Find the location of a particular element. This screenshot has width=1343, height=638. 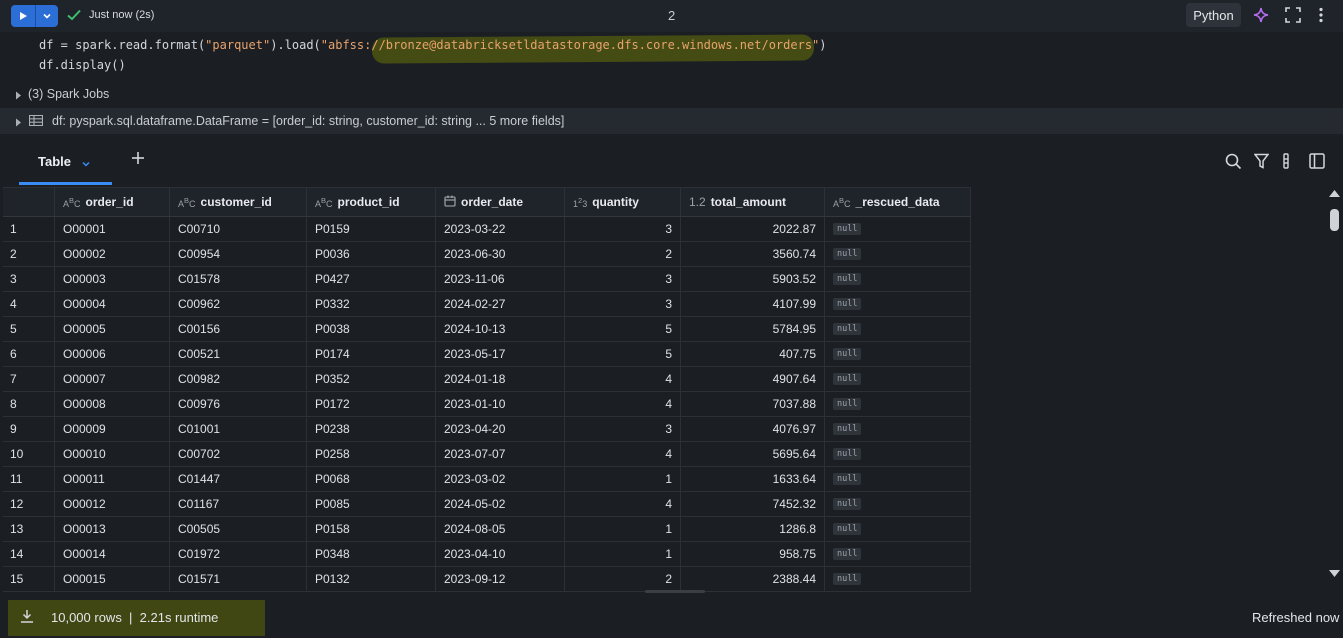

cell-number: 2 is located at coordinates (672, 15).